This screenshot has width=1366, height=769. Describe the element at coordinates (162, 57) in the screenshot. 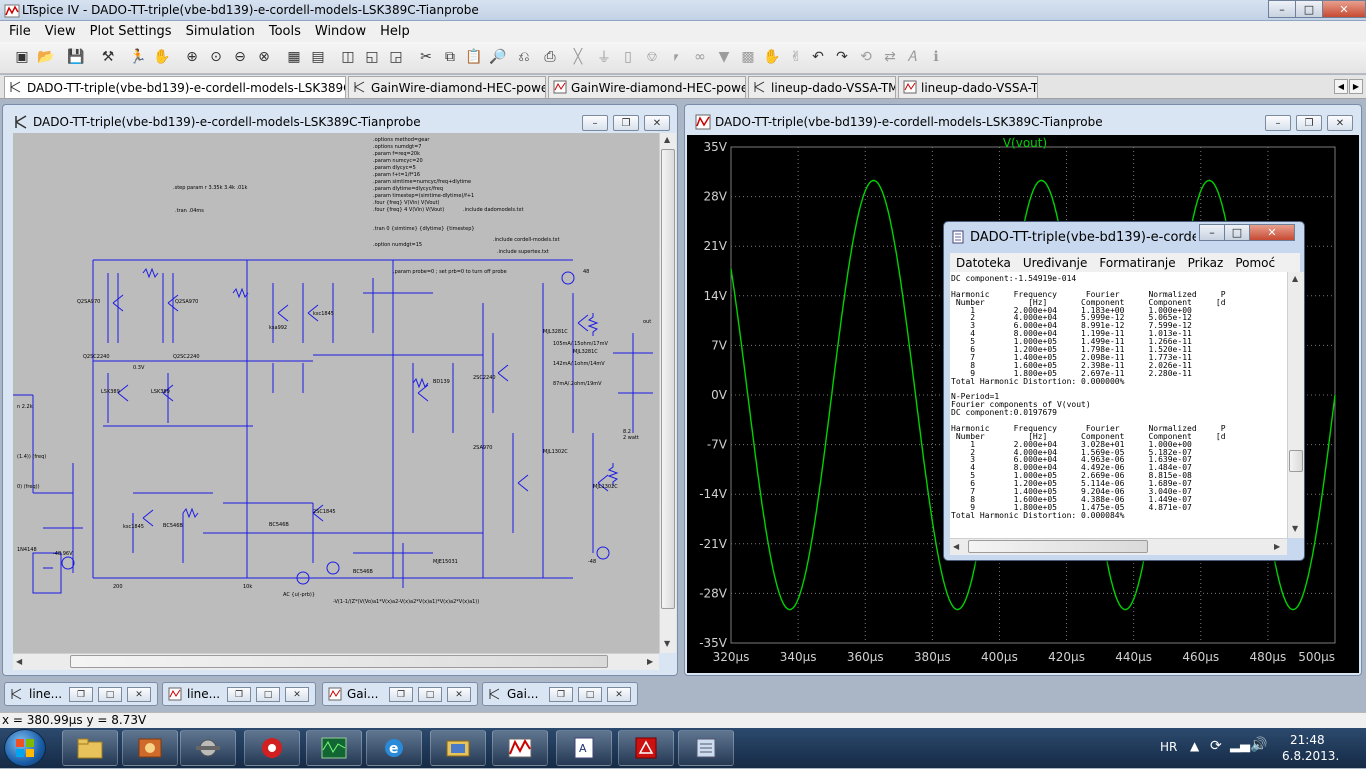

I see `pan-hand-icon: ✋` at that location.